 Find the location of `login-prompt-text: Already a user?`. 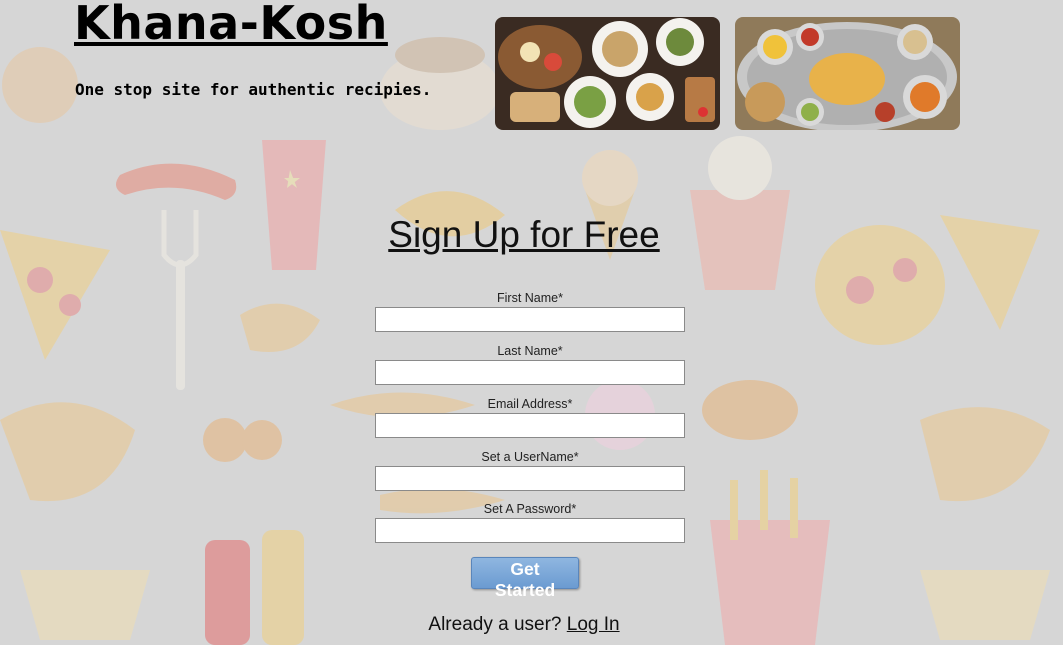

login-prompt-text: Already a user? is located at coordinates (495, 624).